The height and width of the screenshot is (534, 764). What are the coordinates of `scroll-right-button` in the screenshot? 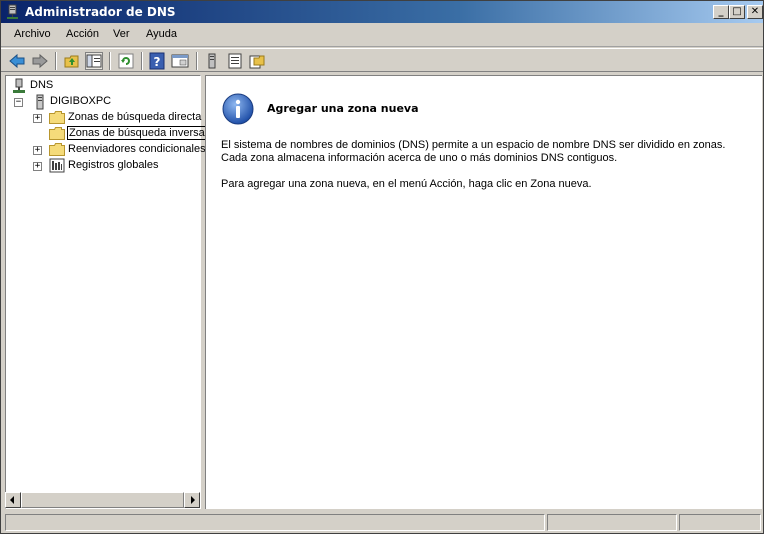 It's located at (192, 500).